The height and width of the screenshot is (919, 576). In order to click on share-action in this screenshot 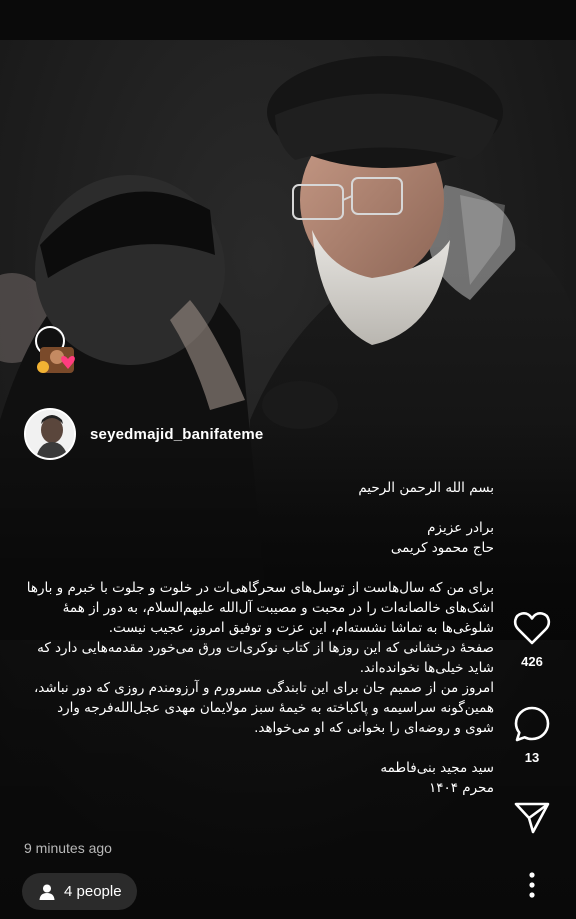, I will do `click(532, 818)`.